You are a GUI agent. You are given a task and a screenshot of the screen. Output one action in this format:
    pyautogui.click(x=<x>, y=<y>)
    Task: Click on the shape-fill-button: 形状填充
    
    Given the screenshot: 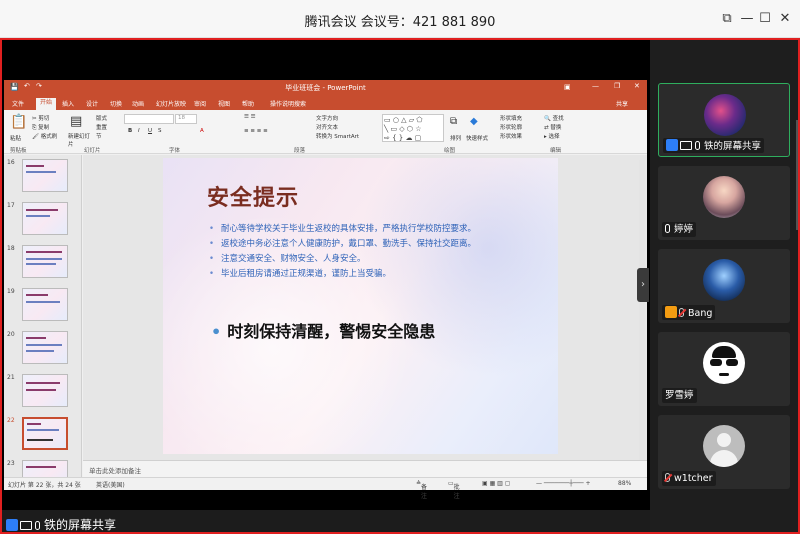 What is the action you would take?
    pyautogui.click(x=511, y=118)
    